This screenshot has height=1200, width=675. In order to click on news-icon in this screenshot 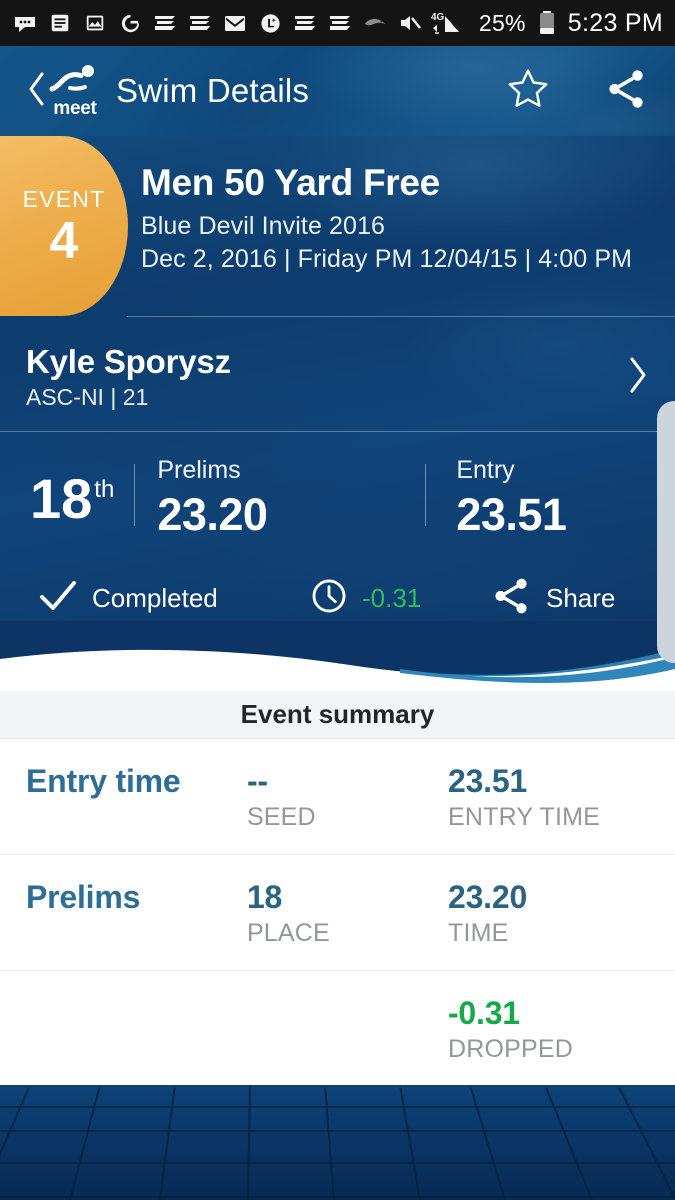, I will do `click(60, 23)`.